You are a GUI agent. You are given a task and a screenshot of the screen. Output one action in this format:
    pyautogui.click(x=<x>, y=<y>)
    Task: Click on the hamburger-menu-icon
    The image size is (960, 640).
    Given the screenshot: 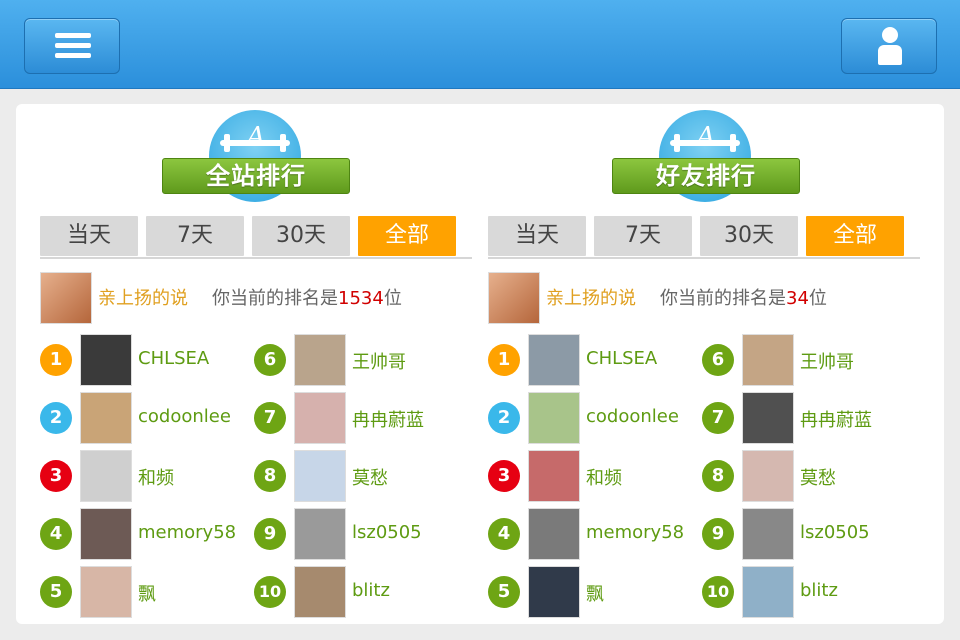 What is the action you would take?
    pyautogui.click(x=73, y=46)
    